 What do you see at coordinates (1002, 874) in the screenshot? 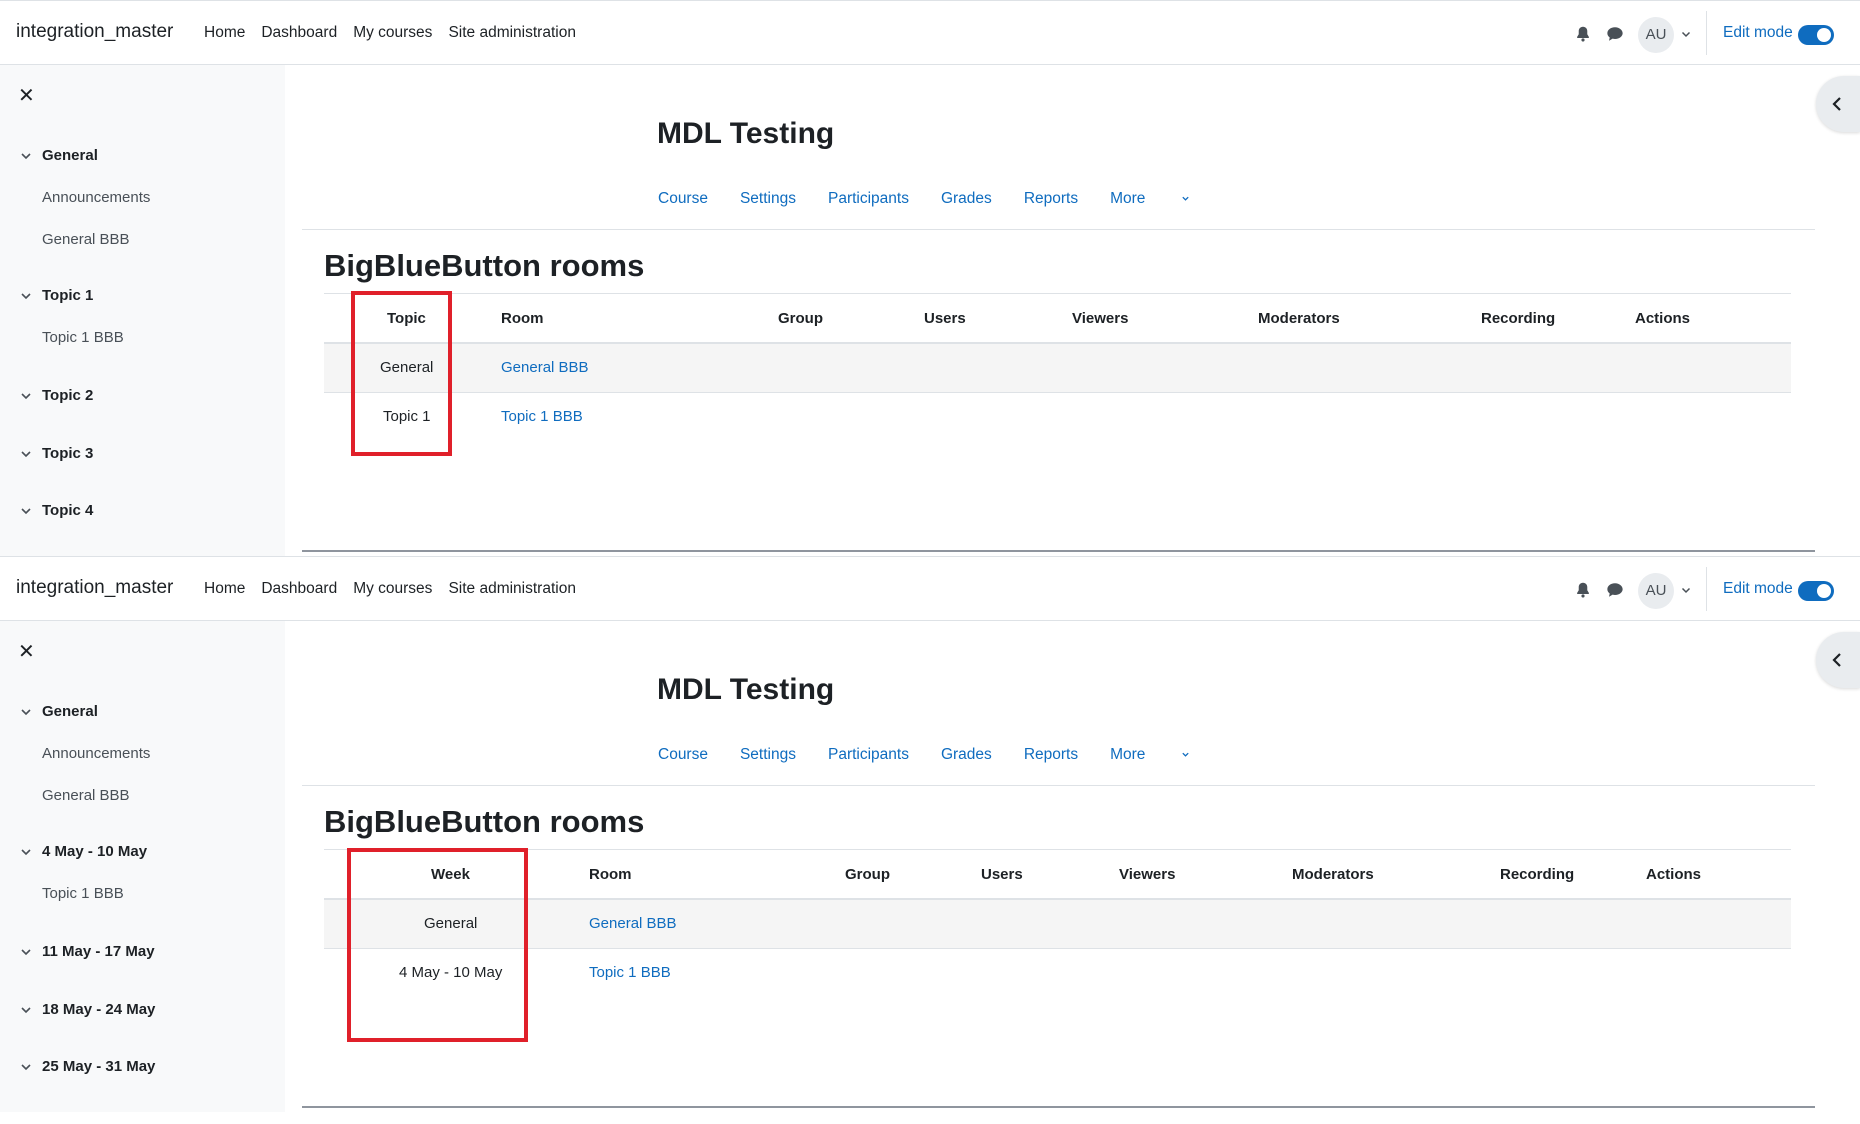
I see `column-header-users: Users` at bounding box center [1002, 874].